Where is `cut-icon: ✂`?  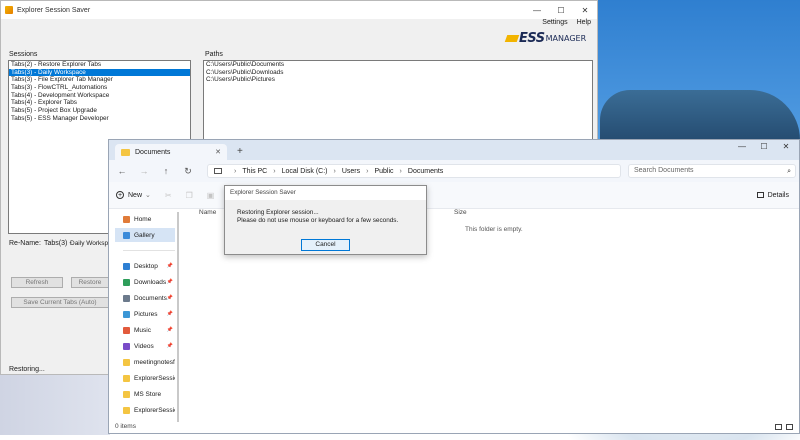
cut-icon: ✂ is located at coordinates (168, 195).